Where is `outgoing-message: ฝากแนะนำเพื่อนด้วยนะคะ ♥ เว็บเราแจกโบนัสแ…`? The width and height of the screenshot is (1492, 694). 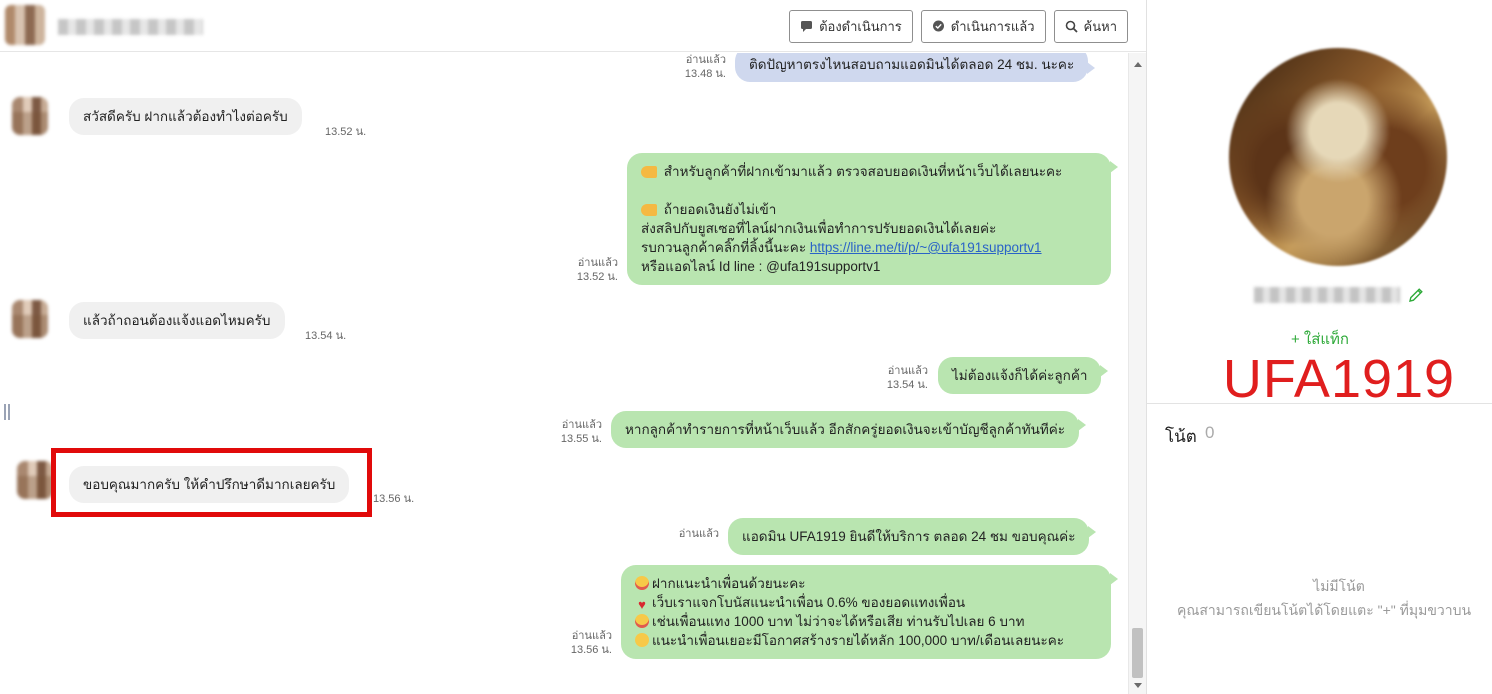
outgoing-message: ฝากแนะนำเพื่อนด้วยนะคะ ♥ เว็บเราแจกโบนัสแ… is located at coordinates (869, 612).